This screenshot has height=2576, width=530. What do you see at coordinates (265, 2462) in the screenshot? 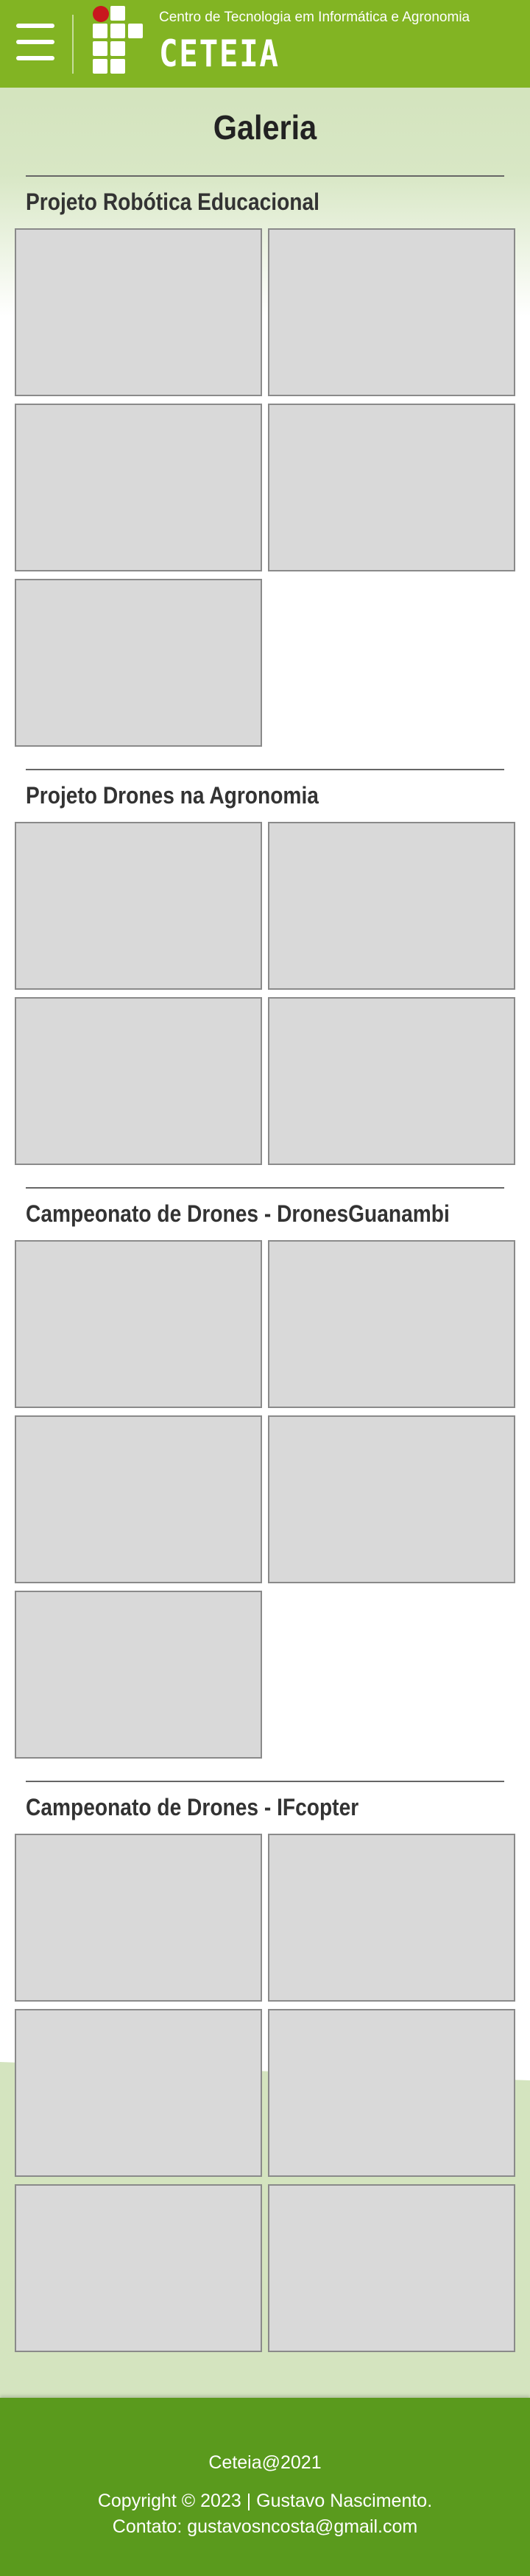
I see `footer-brand: Ceteia@2021` at bounding box center [265, 2462].